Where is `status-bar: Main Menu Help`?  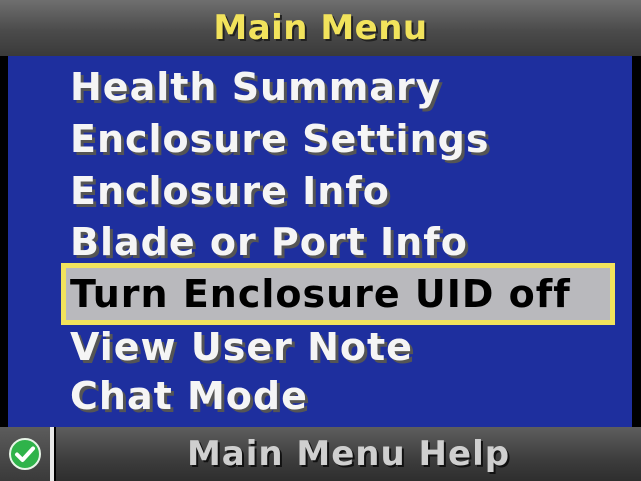 status-bar: Main Menu Help is located at coordinates (320, 454).